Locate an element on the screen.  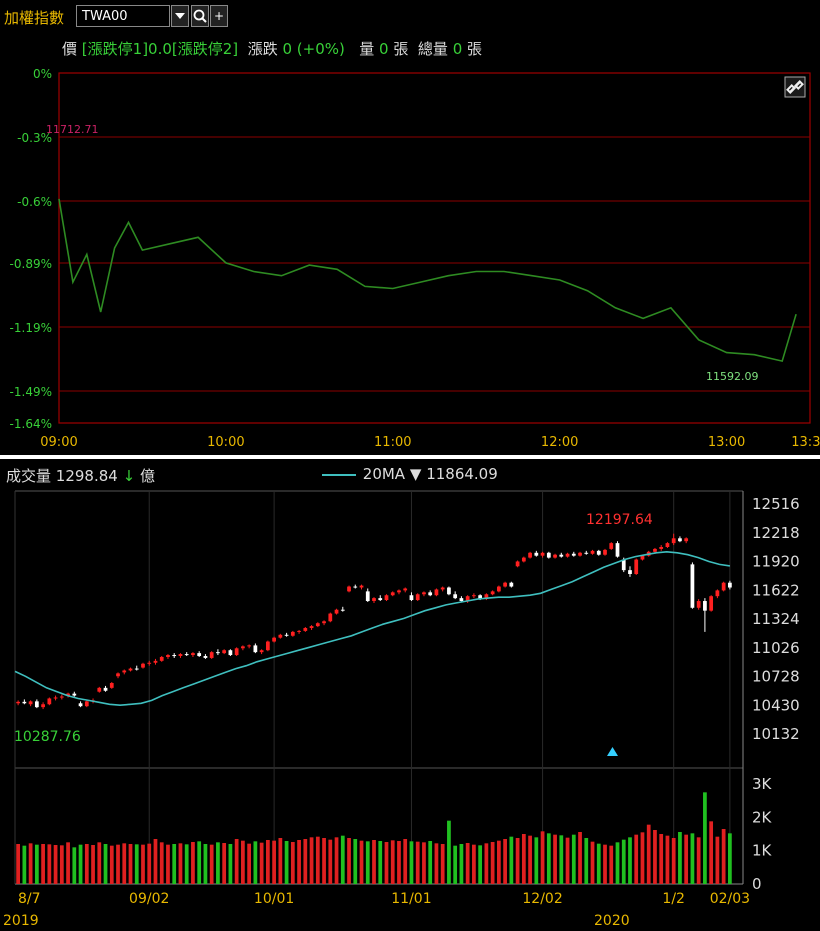
event-marker-icon is located at coordinates (612, 751).